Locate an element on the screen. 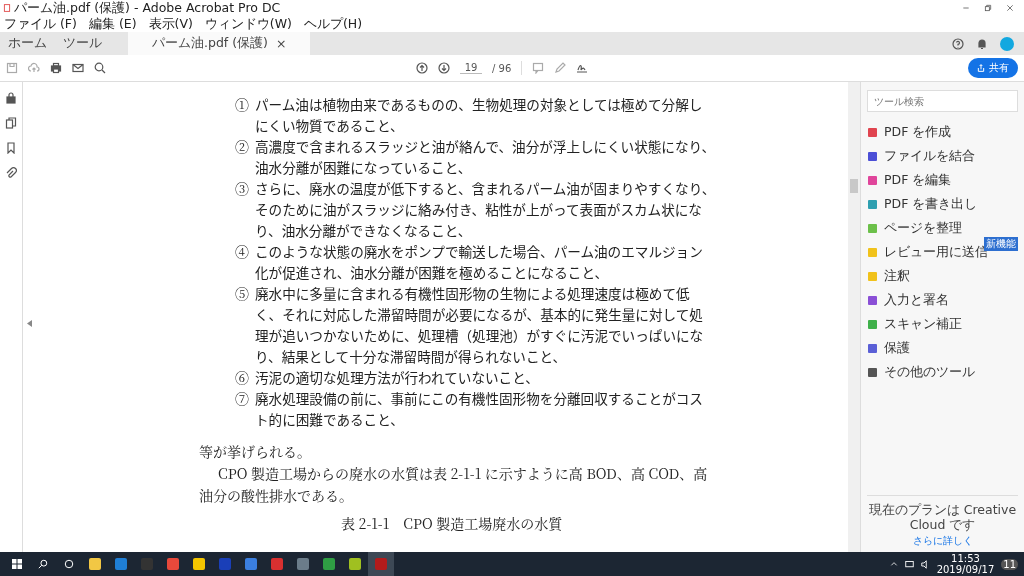  list-text: 高濃度で含まれるスラッジと油が絡んで、油分が浮上しにくい状態になり、 is located at coordinates (485, 146).